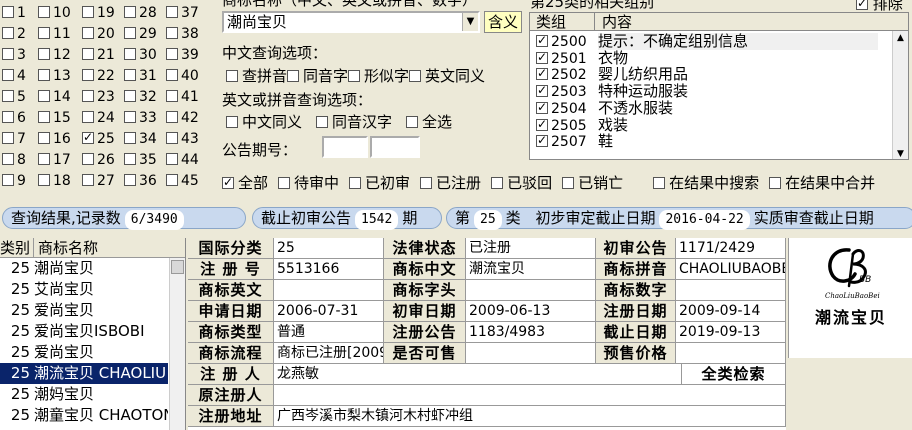 The width and height of the screenshot is (912, 430). What do you see at coordinates (54, 13) in the screenshot?
I see `class-checkbox-10: 10` at bounding box center [54, 13].